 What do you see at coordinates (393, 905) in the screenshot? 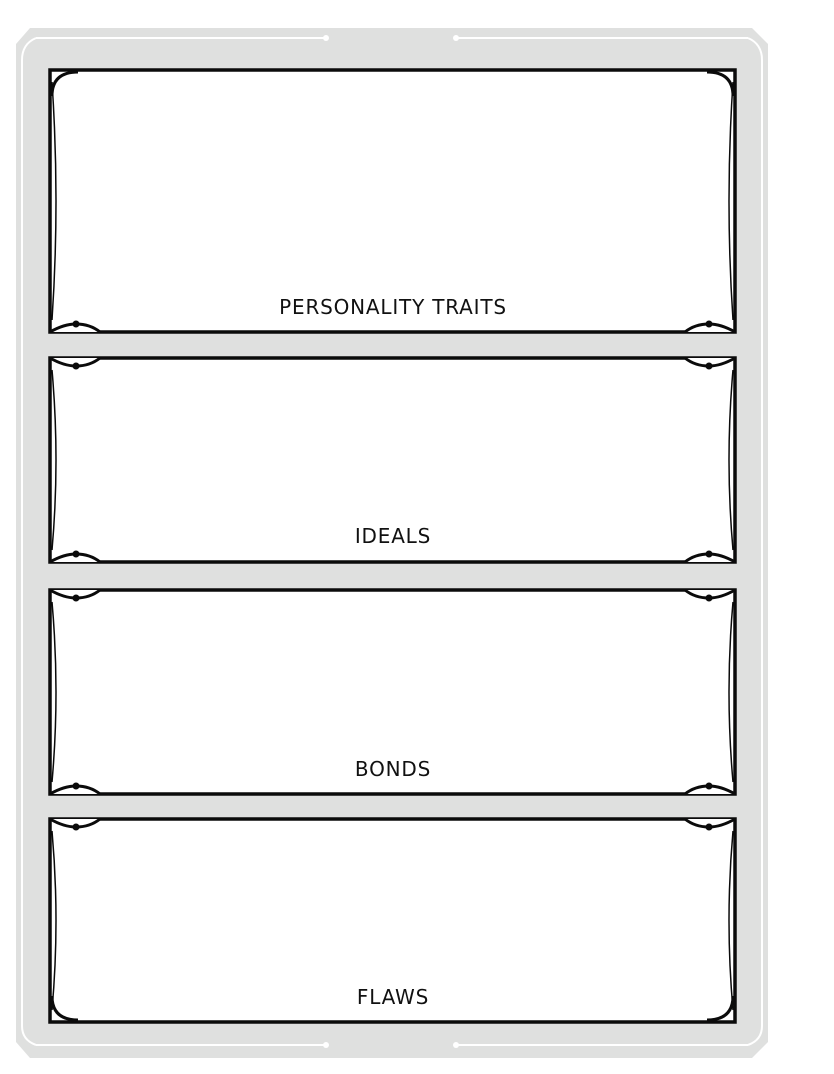
I see `flaws-input` at bounding box center [393, 905].